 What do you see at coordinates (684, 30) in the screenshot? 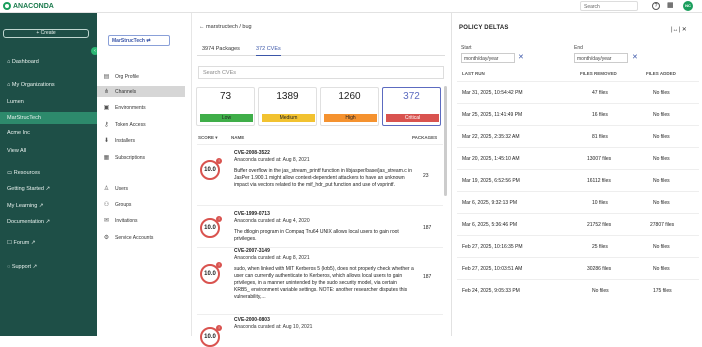
I see `close-icon: ✕` at bounding box center [684, 30].